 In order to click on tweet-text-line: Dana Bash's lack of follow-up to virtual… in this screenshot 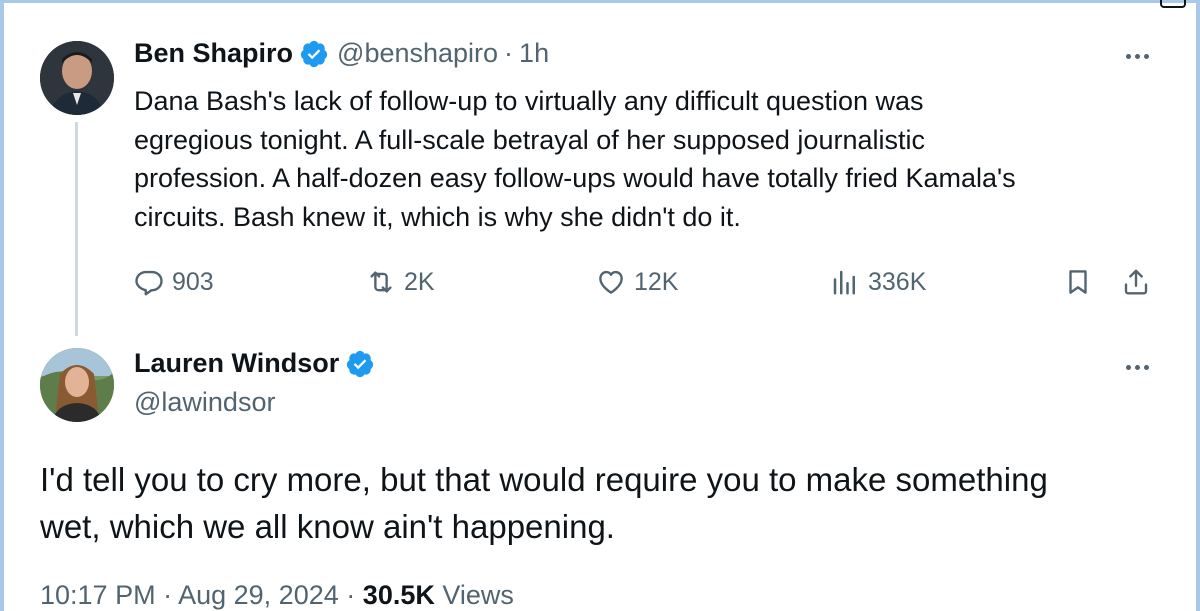, I will do `click(529, 101)`.